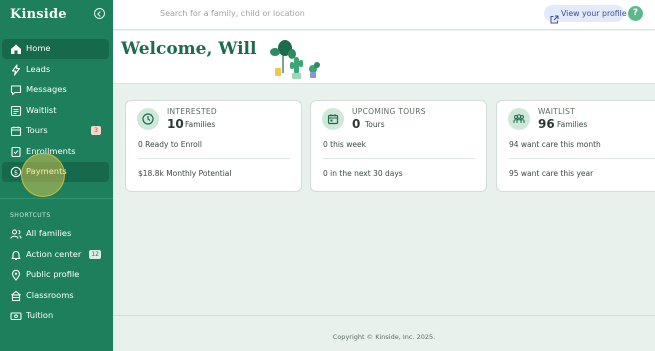  I want to click on shortcut-public-profile: Public profile, so click(55, 275).